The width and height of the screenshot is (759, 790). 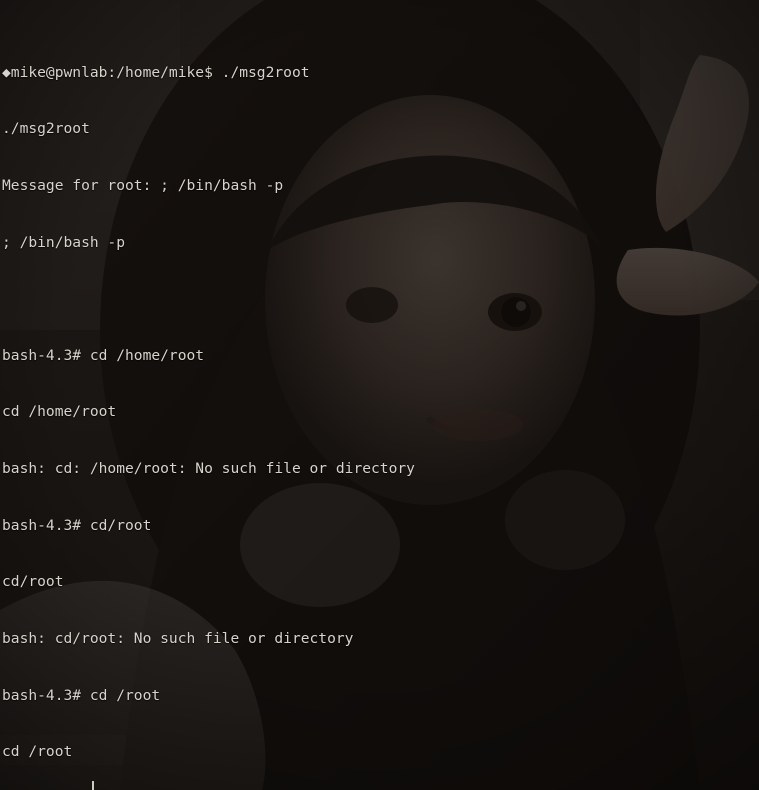 What do you see at coordinates (156, 72) in the screenshot?
I see `terminal-line-prompt-msg2root: ◆mike@pwnlab:/home/mike$ ./msg2root` at bounding box center [156, 72].